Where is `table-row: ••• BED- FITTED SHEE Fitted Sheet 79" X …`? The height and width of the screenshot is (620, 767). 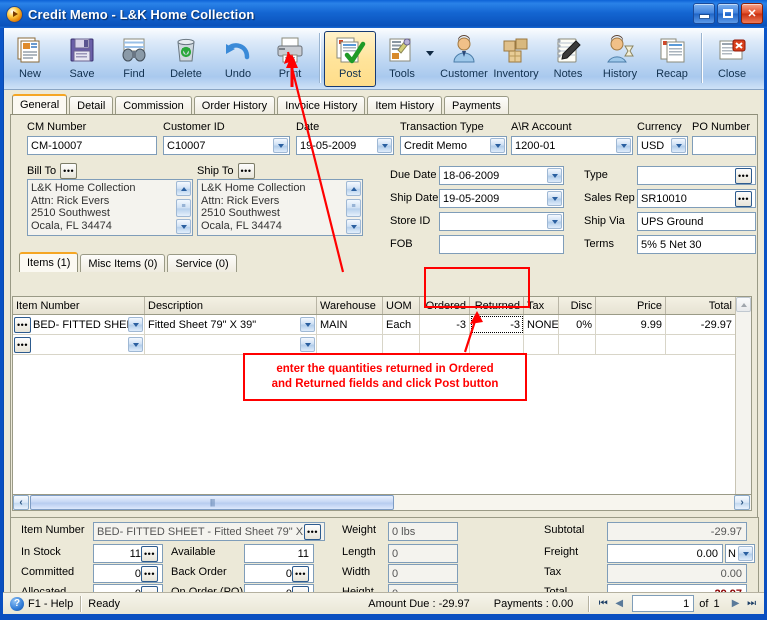
table-row: ••• BED- FITTED SHEE Fitted Sheet 79" X … is located at coordinates (382, 325).